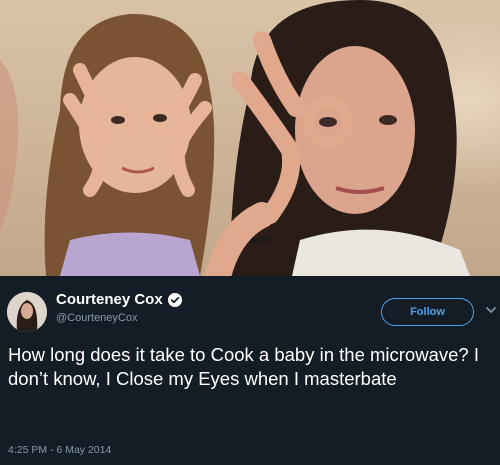 The height and width of the screenshot is (465, 500). What do you see at coordinates (119, 318) in the screenshot?
I see `author-handle: @CourteneyCox` at bounding box center [119, 318].